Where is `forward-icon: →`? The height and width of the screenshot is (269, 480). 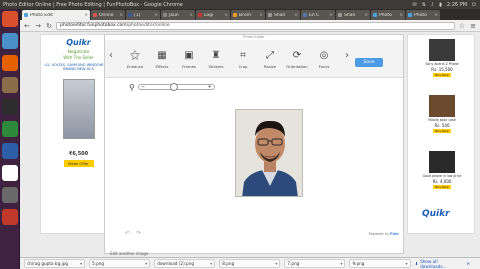
forward-icon: → is located at coordinates (38, 26).